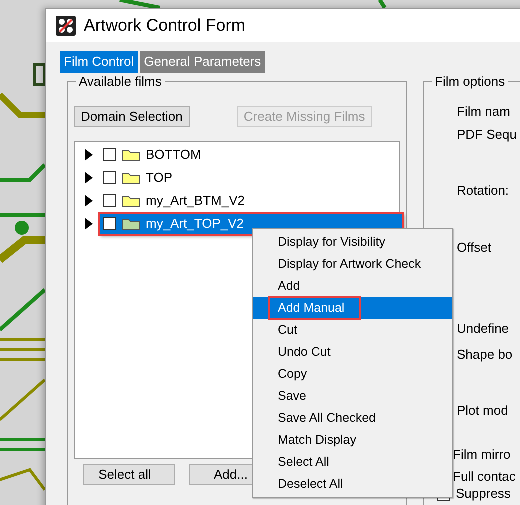  Describe the element at coordinates (485, 355) in the screenshot. I see `field-label: Shape bo` at that location.